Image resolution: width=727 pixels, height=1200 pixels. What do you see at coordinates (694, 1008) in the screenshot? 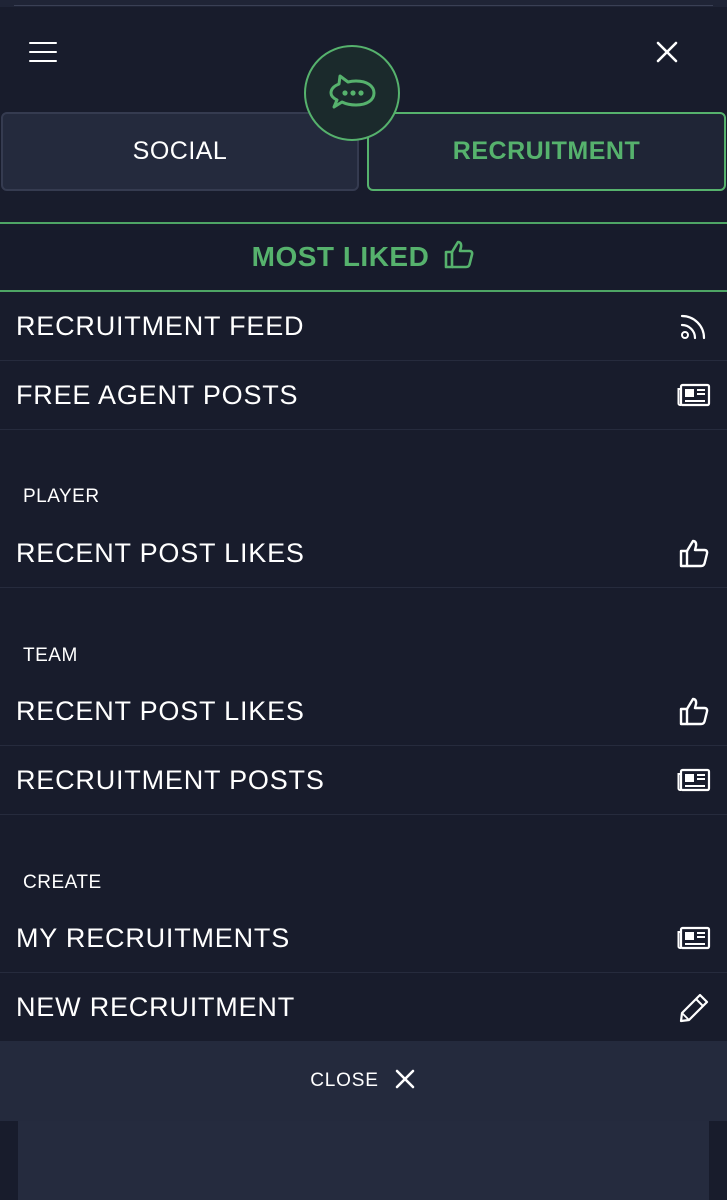
I see `pencil-icon` at bounding box center [694, 1008].